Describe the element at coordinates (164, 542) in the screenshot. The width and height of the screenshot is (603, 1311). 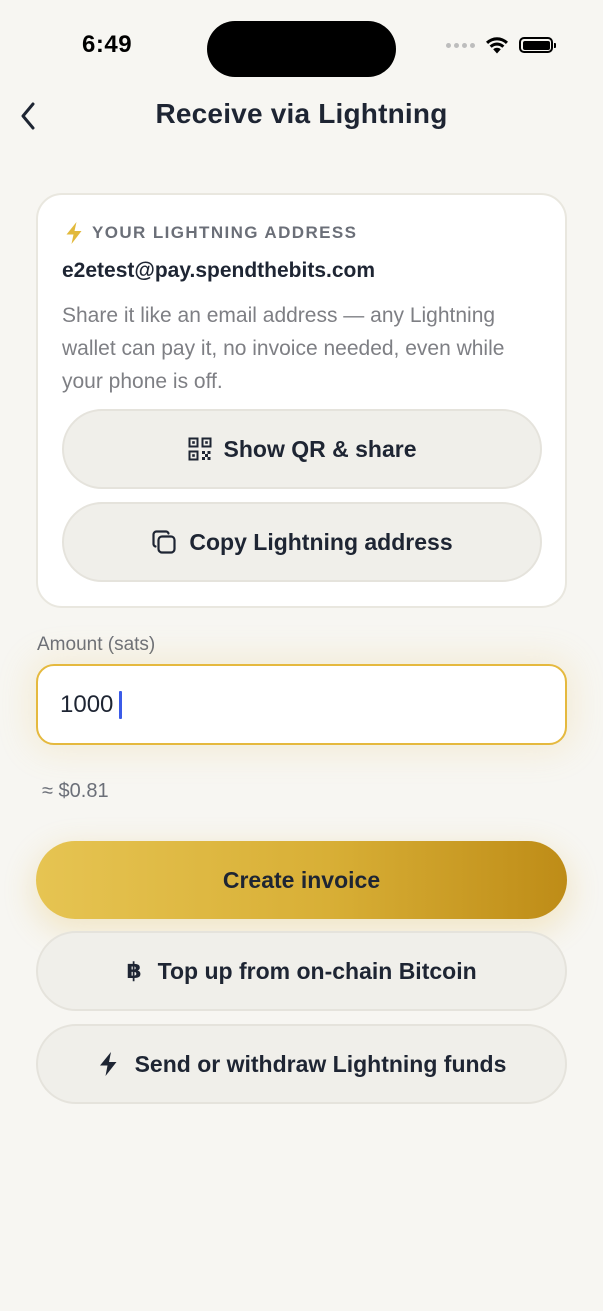
I see `copy-icon` at that location.